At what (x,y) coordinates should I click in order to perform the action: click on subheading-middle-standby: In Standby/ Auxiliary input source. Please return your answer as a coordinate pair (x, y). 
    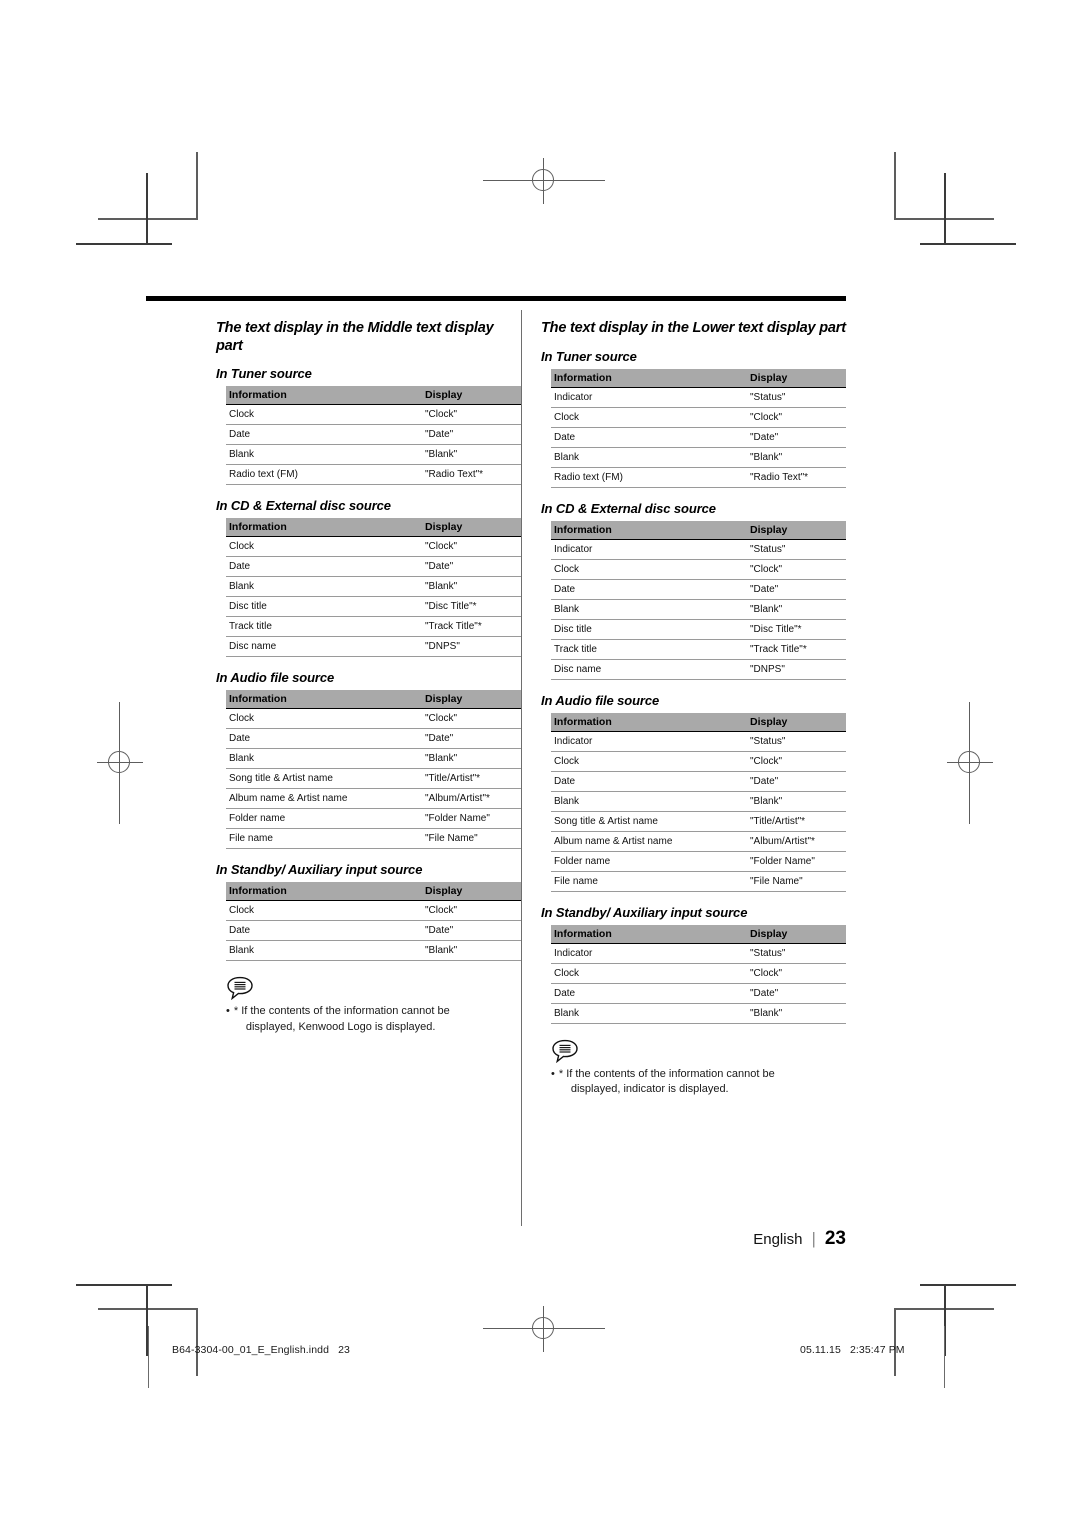
    Looking at the image, I should click on (319, 870).